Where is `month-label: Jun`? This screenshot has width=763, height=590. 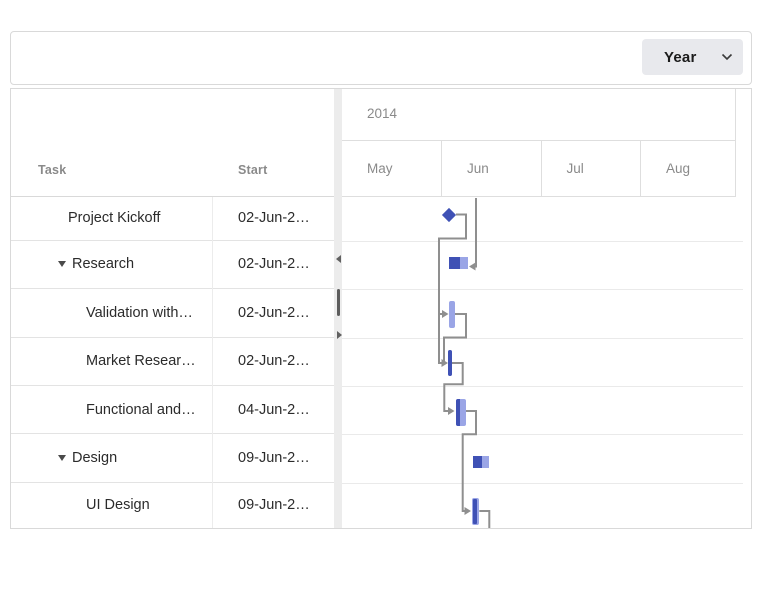 month-label: Jun is located at coordinates (478, 168).